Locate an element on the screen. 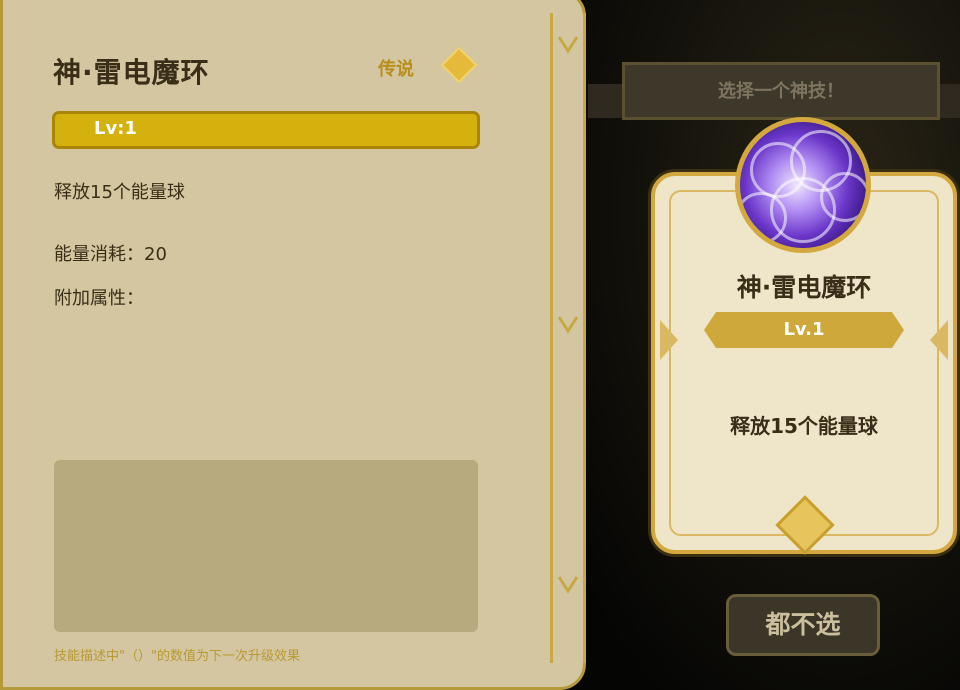  card-skill-name: 神·雷电魔环 is located at coordinates (804, 287).